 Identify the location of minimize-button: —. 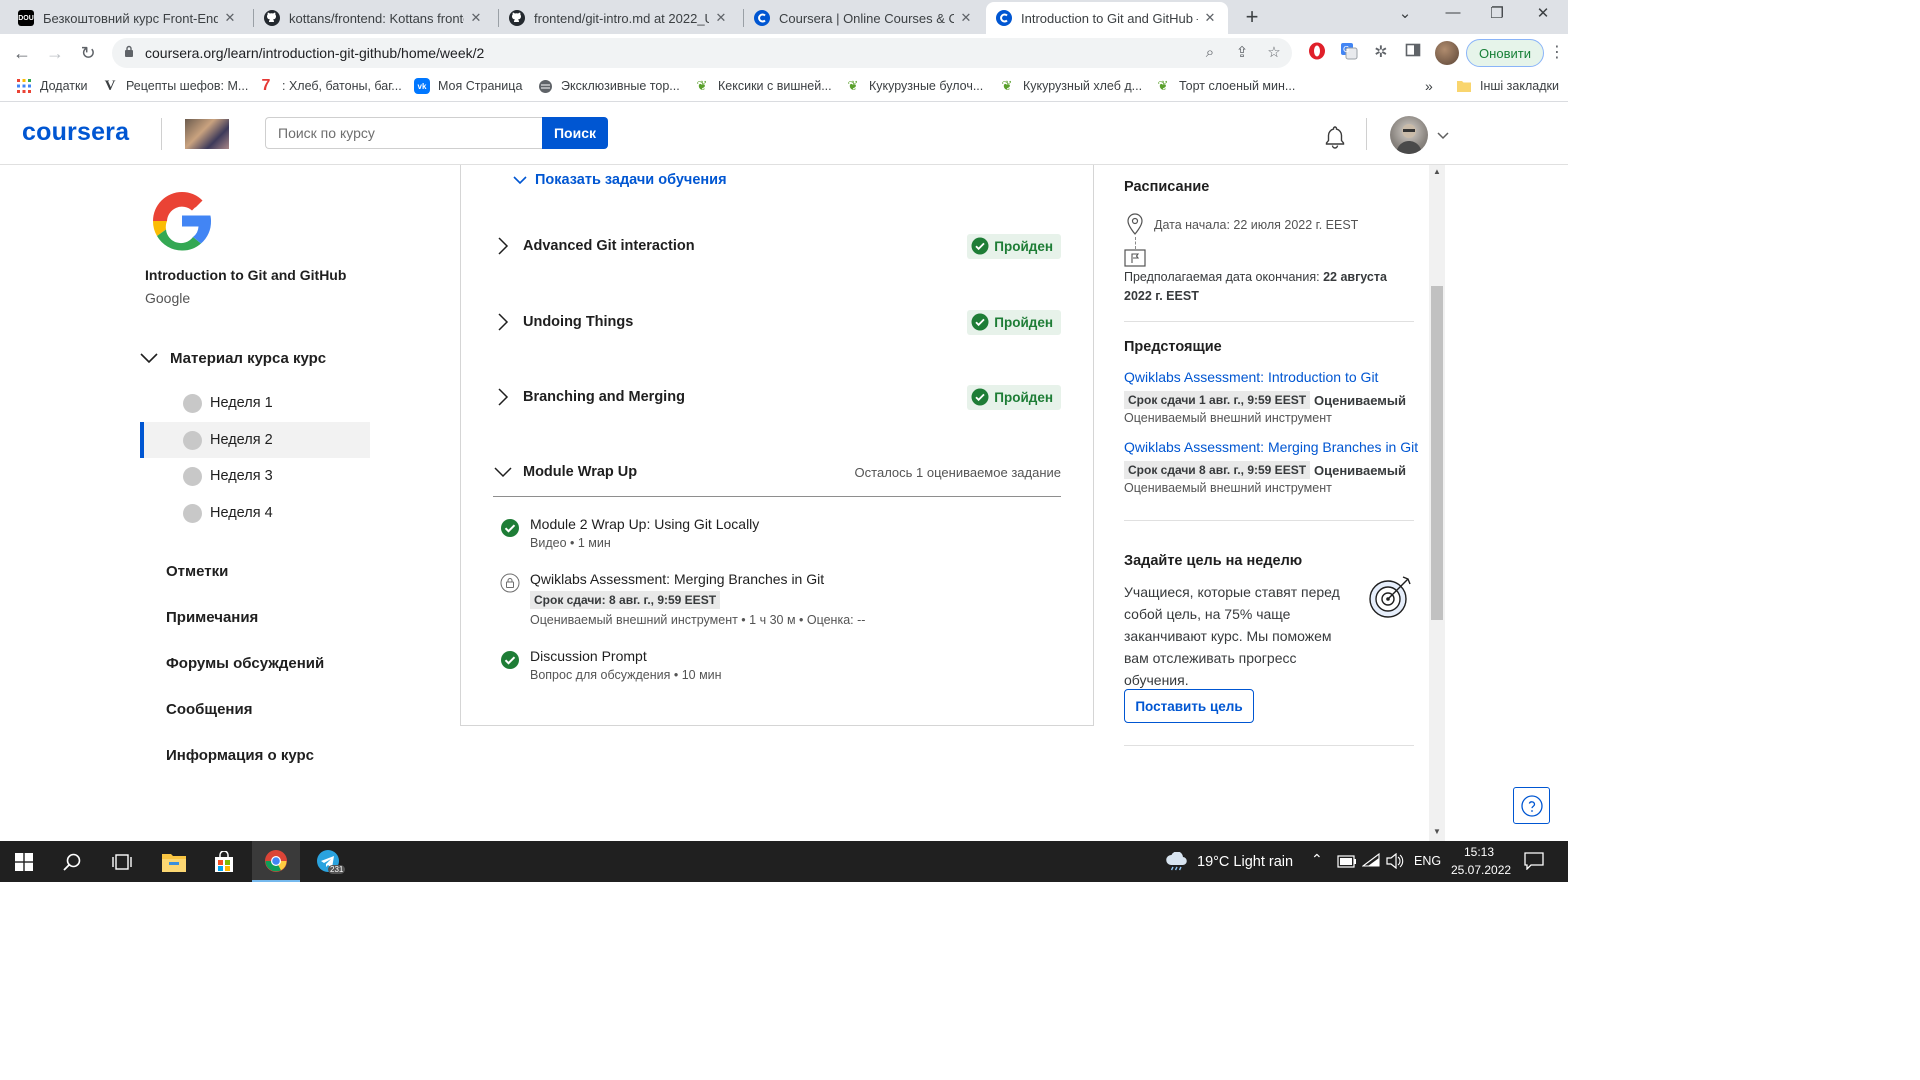
(1453, 12).